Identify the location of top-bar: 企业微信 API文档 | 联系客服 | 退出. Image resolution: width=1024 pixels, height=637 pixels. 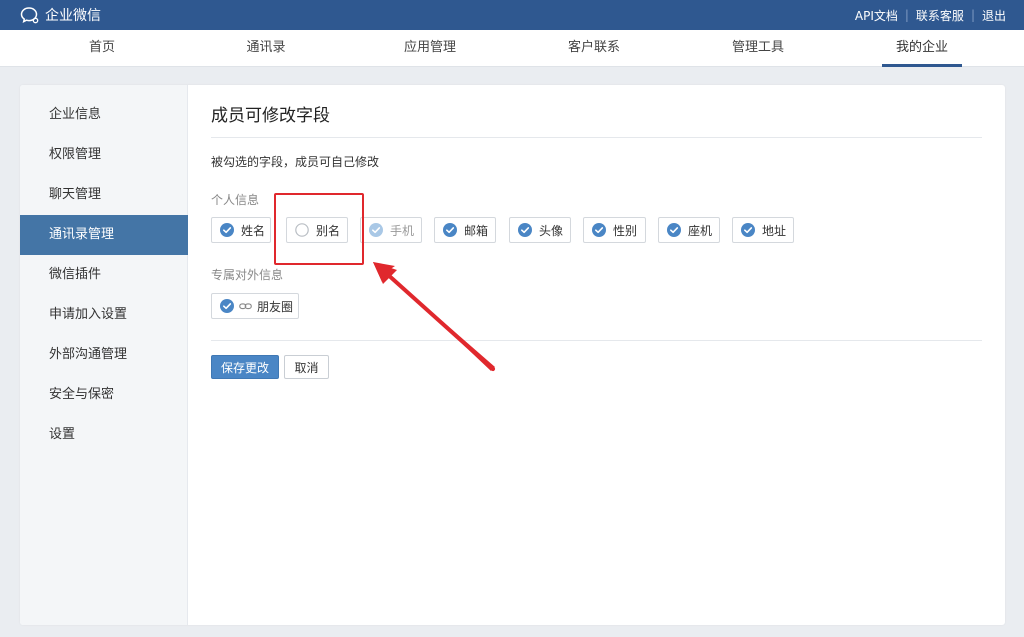
(512, 15).